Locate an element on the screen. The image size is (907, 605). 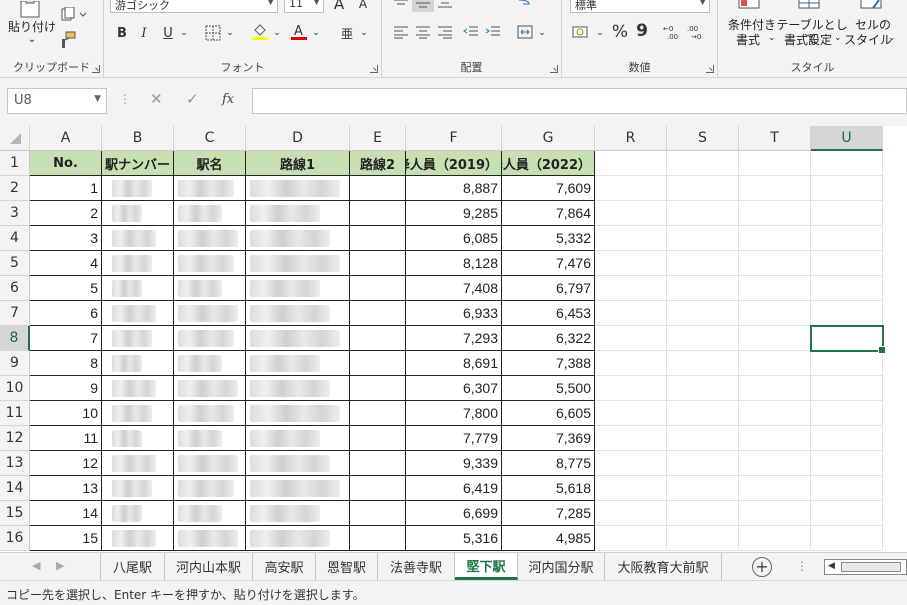
no-cell: 1 is located at coordinates (66, 188).